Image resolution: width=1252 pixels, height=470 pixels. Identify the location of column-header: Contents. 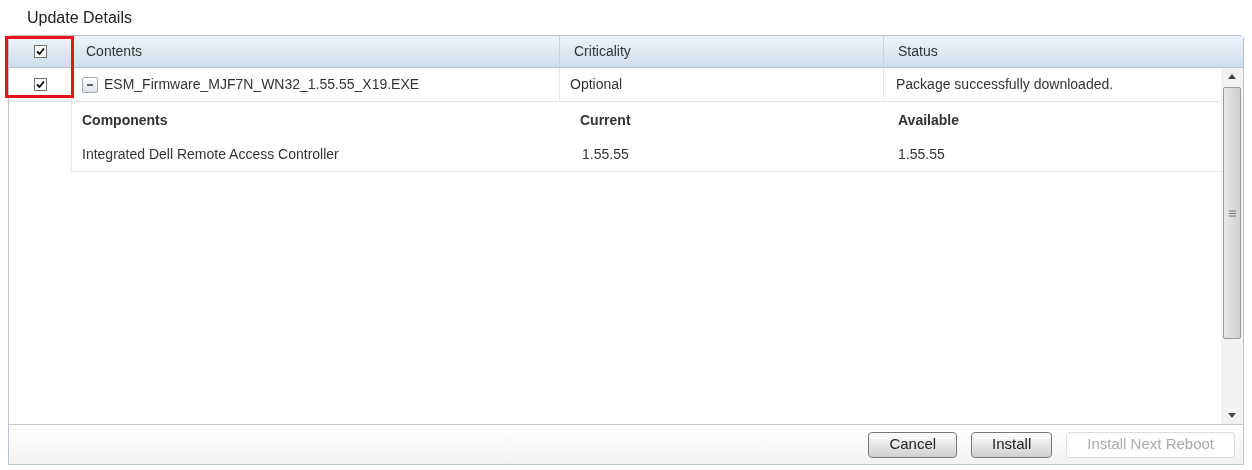
(315, 51).